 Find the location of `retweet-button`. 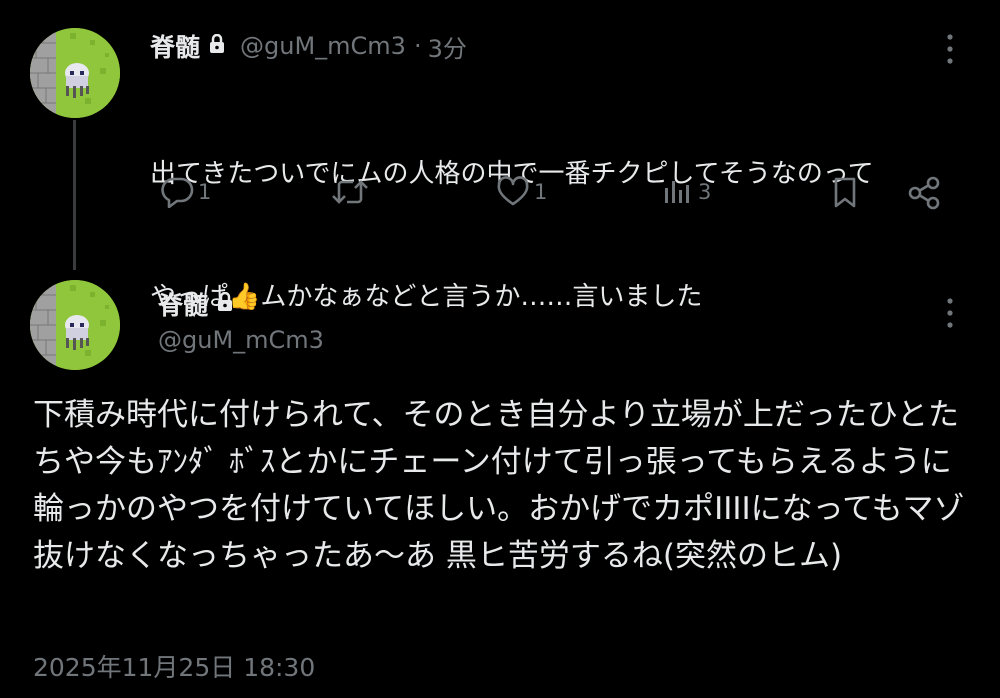

retweet-button is located at coordinates (352, 192).